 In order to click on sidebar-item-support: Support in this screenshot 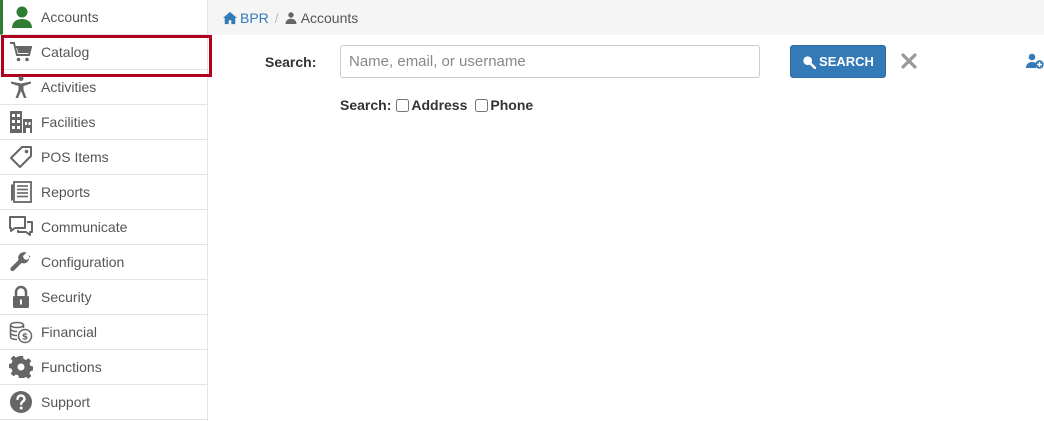, I will do `click(103, 402)`.